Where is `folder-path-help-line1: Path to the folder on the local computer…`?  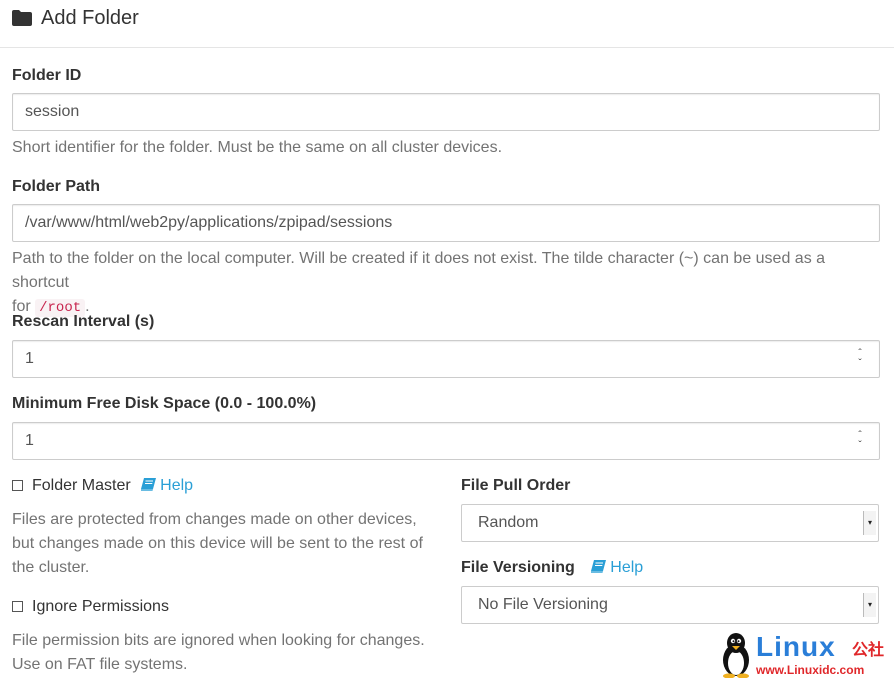
folder-path-help-line1: Path to the folder on the local computer… is located at coordinates (419, 270).